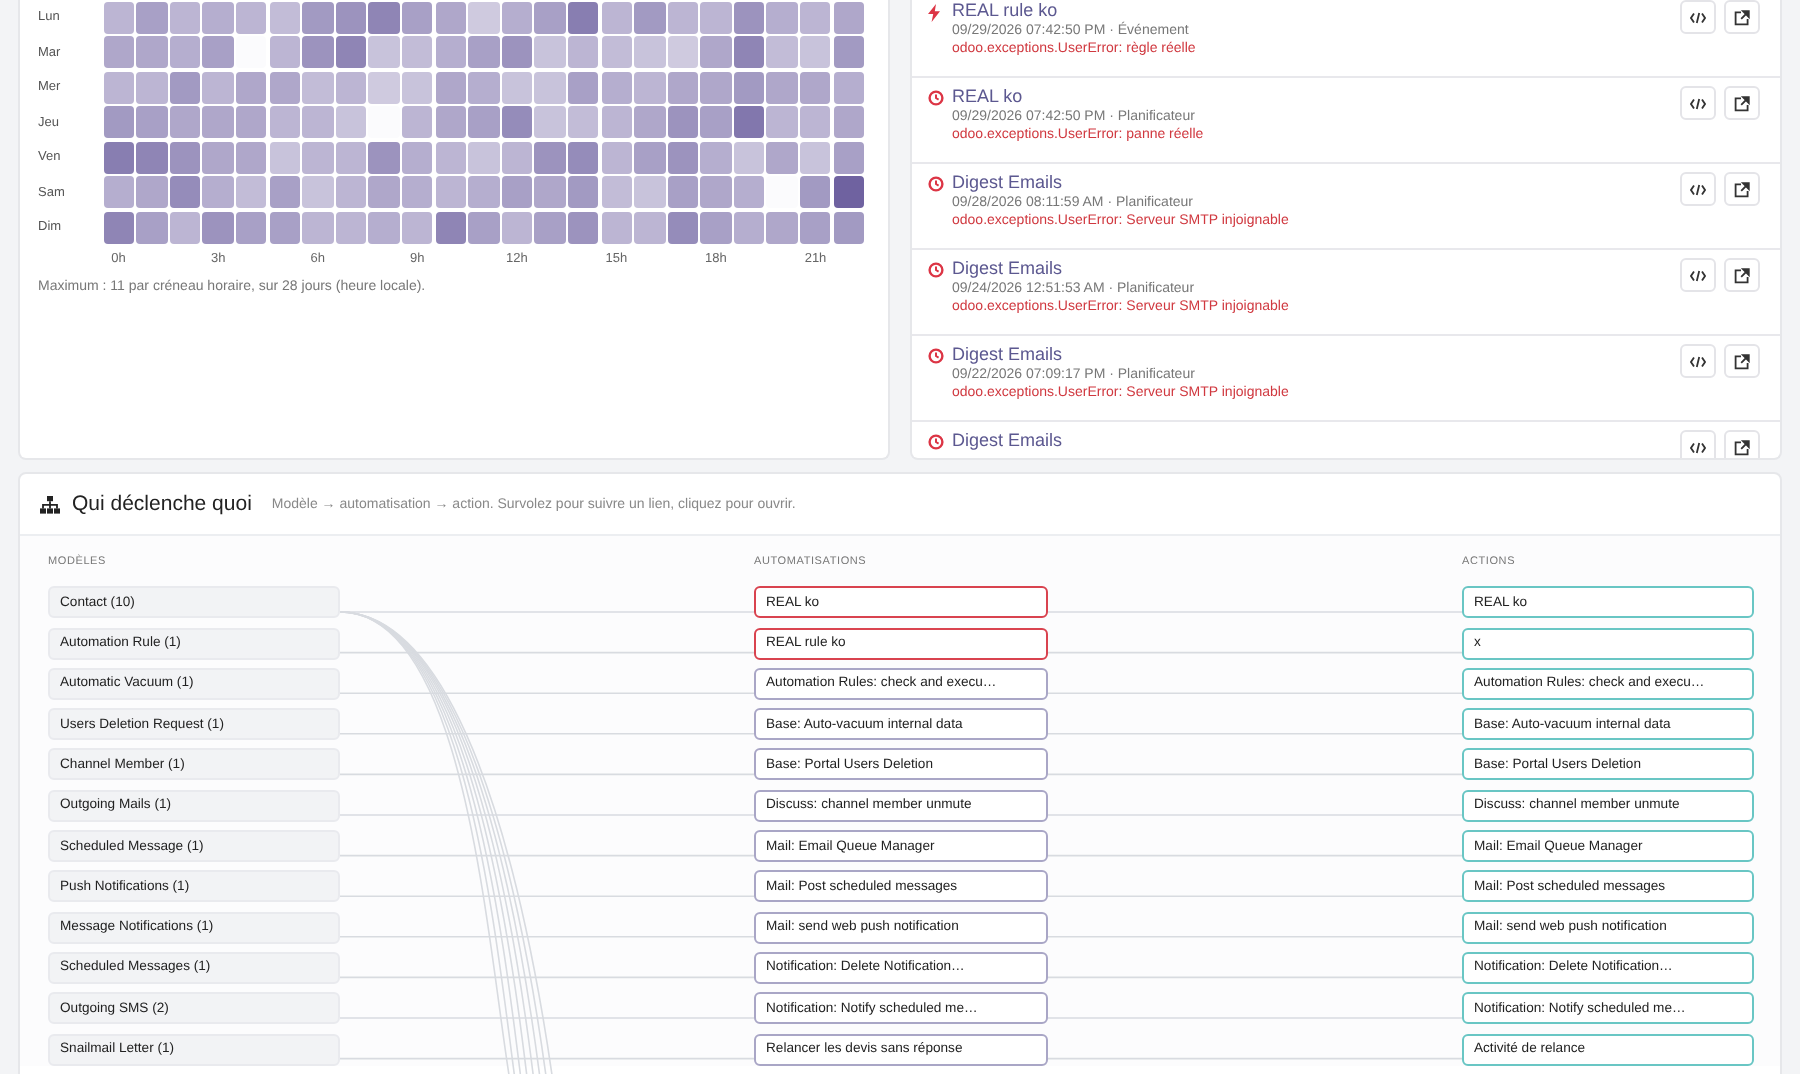 This screenshot has height=1074, width=1800. Describe the element at coordinates (987, 96) in the screenshot. I see `failure-title: REAL ko` at that location.